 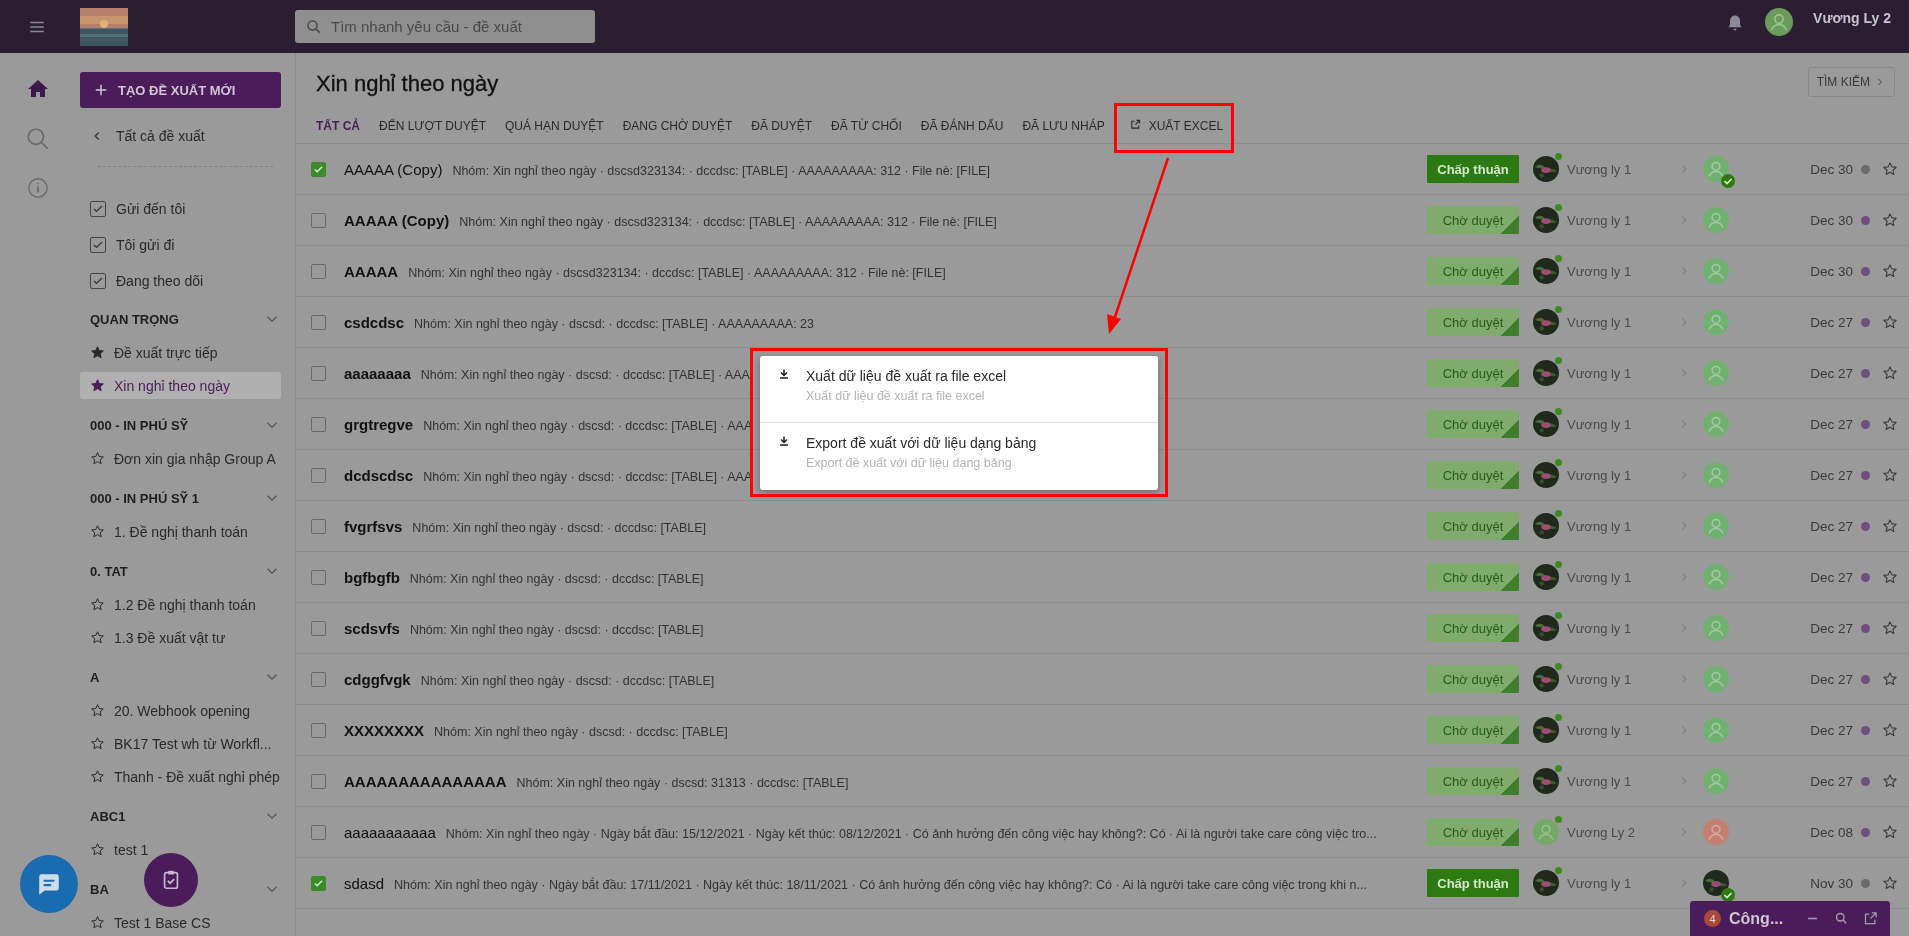 I want to click on nav-item: Đề xuất trực tiếp, so click(x=180, y=352).